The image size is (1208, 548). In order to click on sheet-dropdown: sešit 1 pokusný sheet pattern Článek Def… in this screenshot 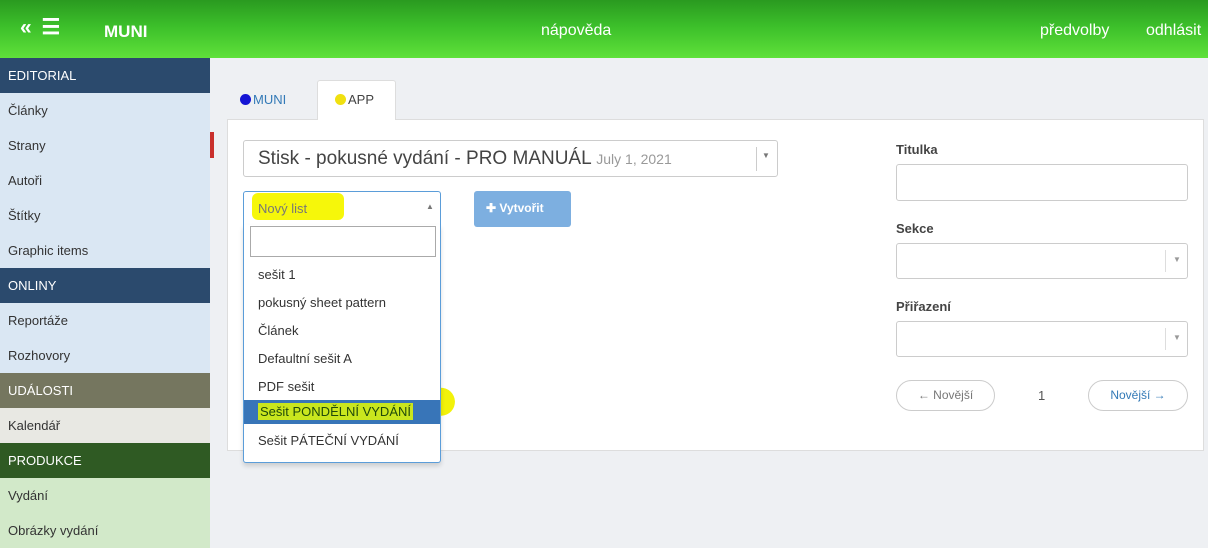, I will do `click(342, 344)`.